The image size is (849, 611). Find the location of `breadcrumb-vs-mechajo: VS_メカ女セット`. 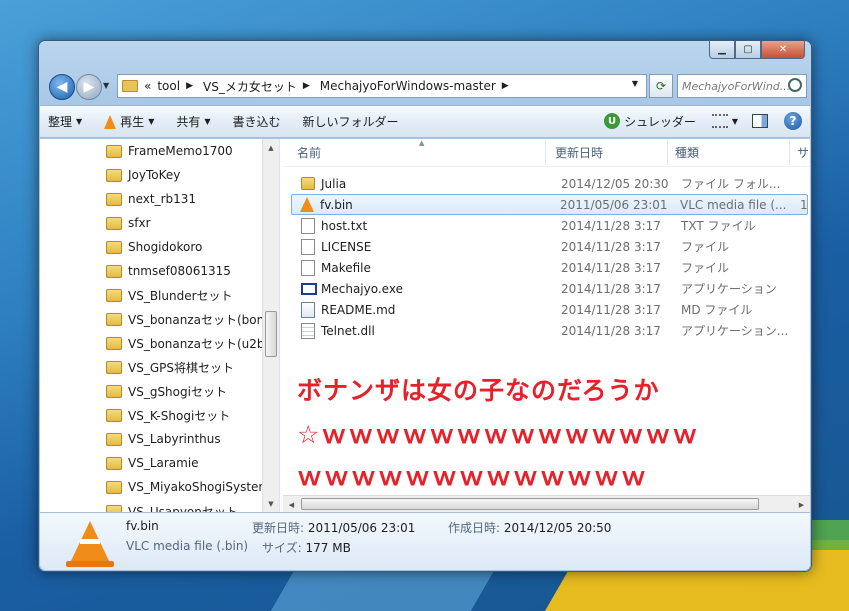

breadcrumb-vs-mechajo: VS_メカ女セット is located at coordinates (250, 86).